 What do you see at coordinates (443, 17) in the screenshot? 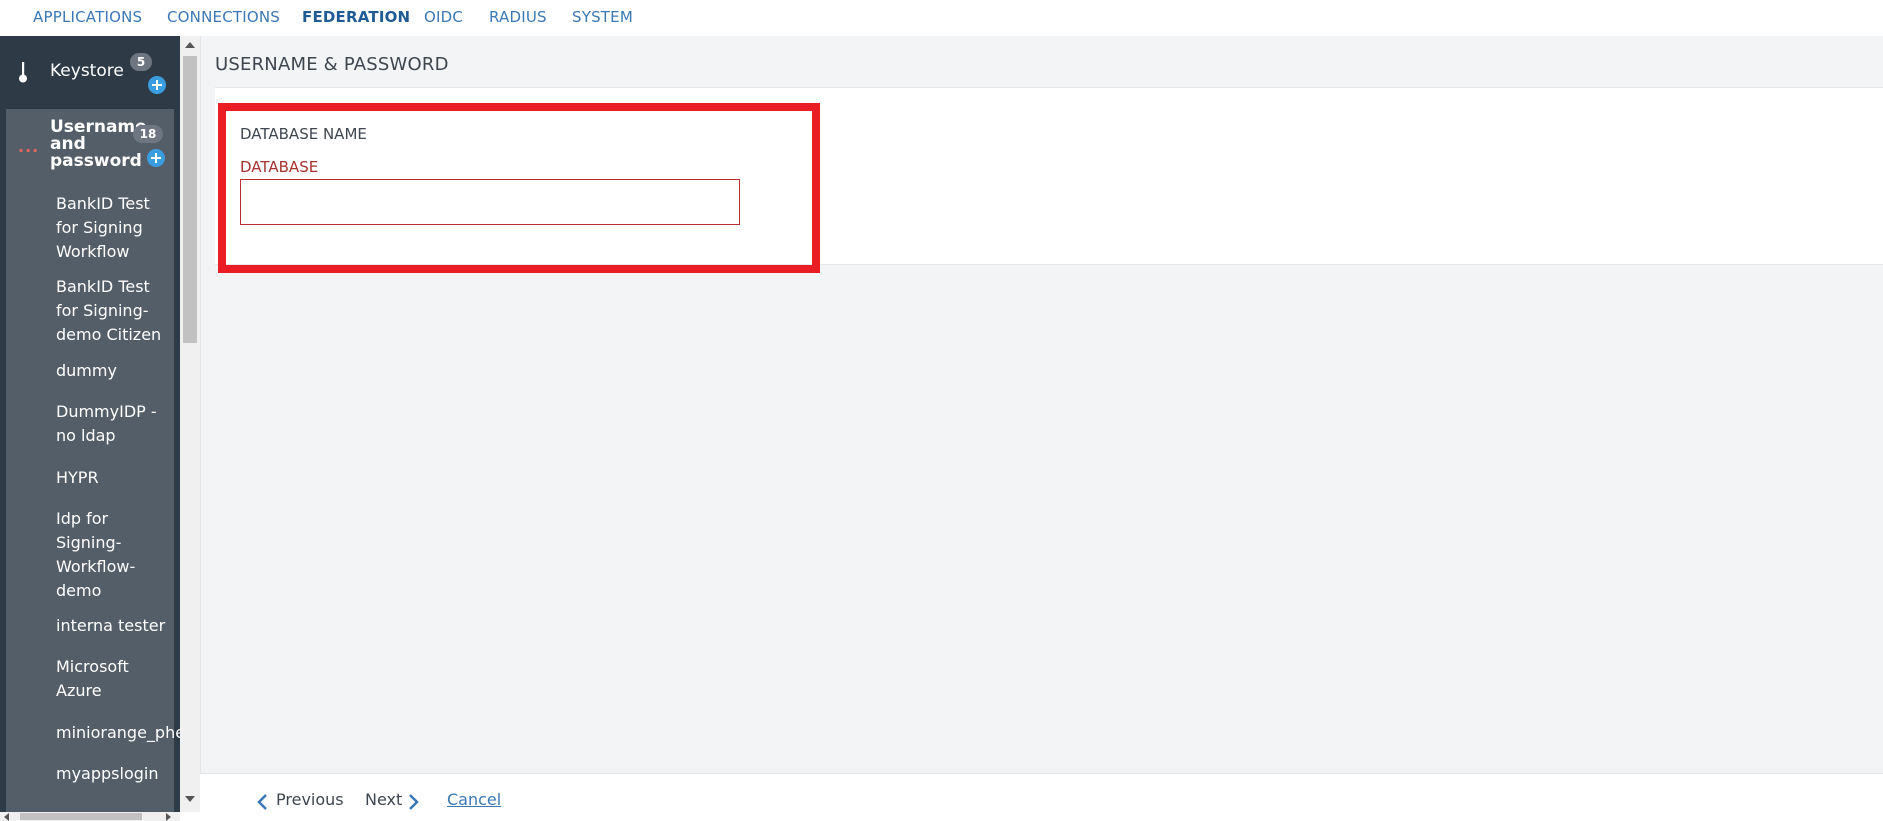
I see `tab-oidc: OIDC` at bounding box center [443, 17].